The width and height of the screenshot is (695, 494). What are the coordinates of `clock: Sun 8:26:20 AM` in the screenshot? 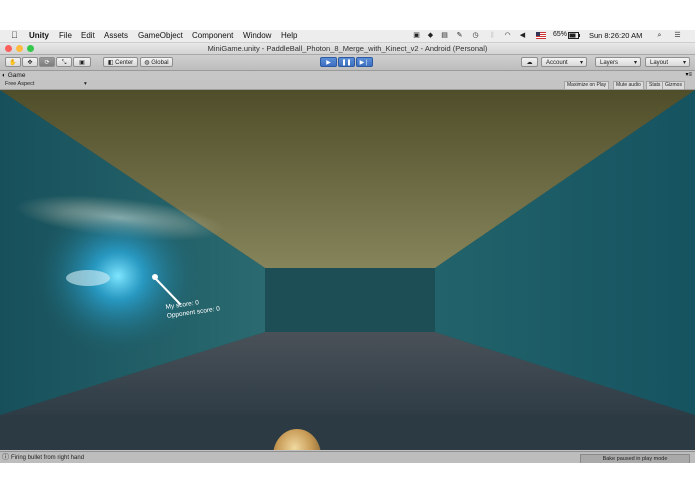 It's located at (615, 35).